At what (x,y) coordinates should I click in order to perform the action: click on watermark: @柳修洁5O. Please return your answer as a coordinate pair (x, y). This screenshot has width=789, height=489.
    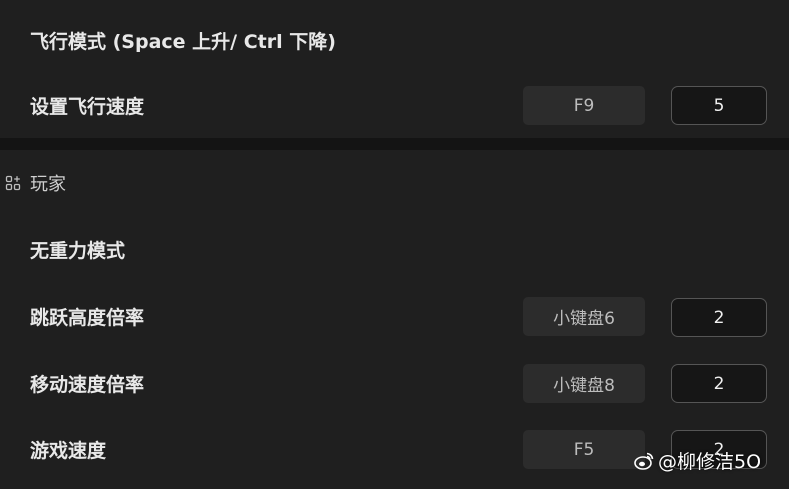
    Looking at the image, I should click on (697, 460).